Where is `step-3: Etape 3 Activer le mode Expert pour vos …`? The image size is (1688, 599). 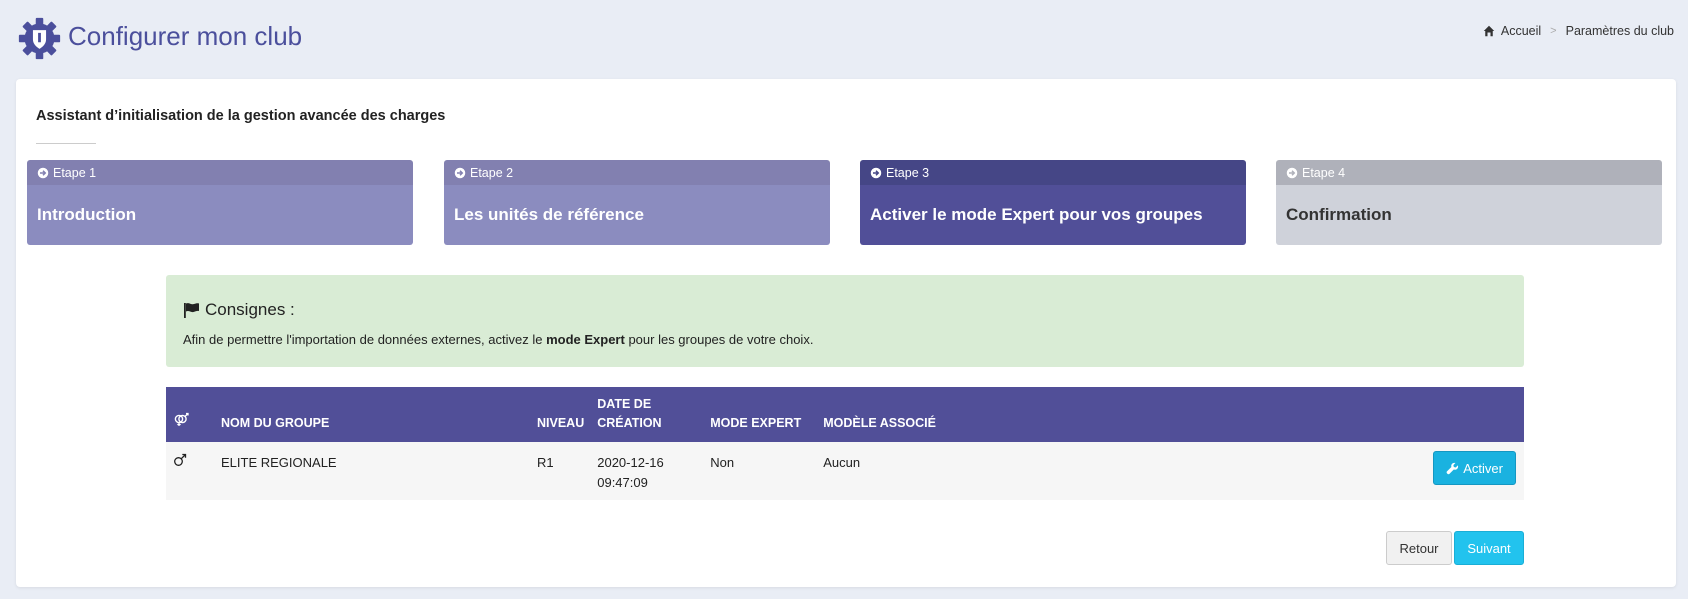 step-3: Etape 3 Activer le mode Expert pour vos … is located at coordinates (1053, 202).